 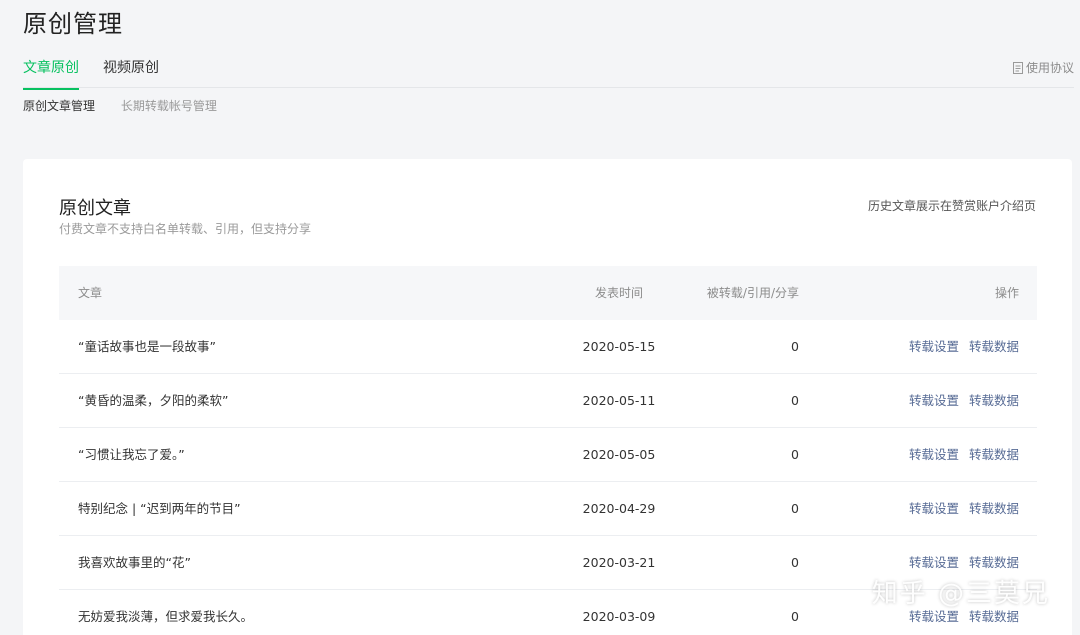 What do you see at coordinates (619, 454) in the screenshot?
I see `publish-date: 2020-05-05` at bounding box center [619, 454].